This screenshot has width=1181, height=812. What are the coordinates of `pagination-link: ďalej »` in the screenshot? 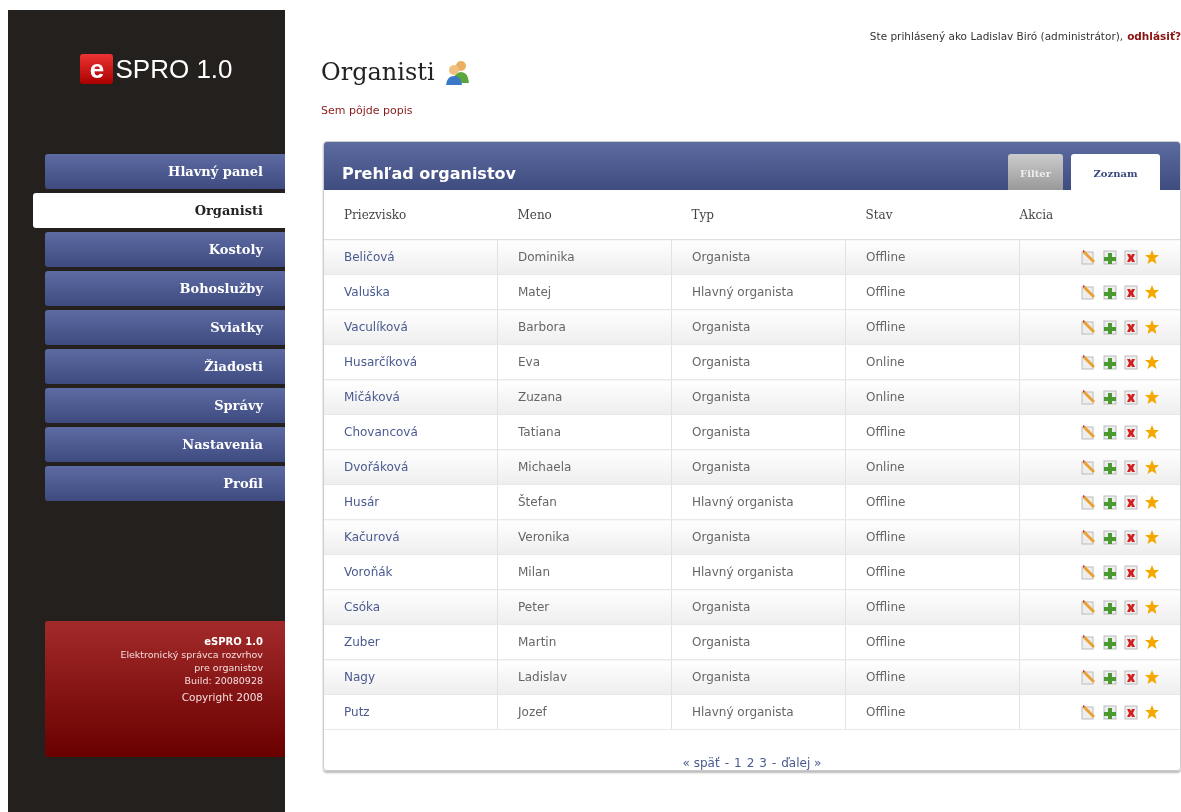 It's located at (801, 763).